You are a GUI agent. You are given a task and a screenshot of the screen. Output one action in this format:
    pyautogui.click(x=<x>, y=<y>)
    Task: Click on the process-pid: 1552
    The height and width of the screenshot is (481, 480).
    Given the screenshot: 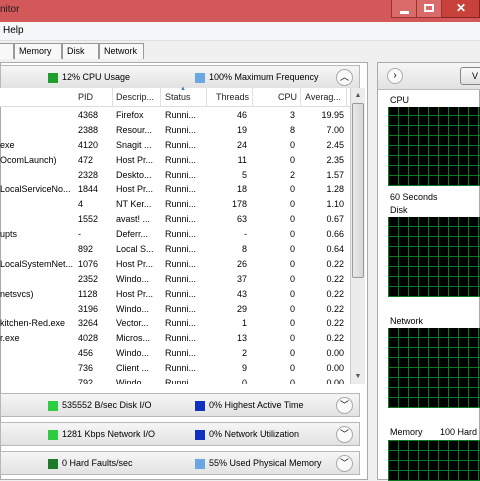 What is the action you would take?
    pyautogui.click(x=88, y=219)
    